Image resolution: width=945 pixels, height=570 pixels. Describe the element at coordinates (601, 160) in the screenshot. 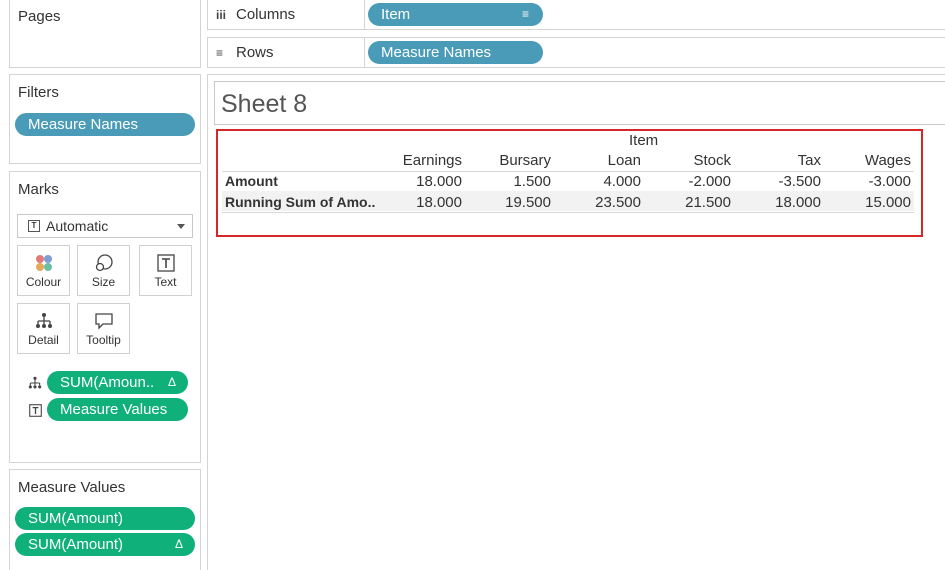

I see `column-header: Loan` at that location.